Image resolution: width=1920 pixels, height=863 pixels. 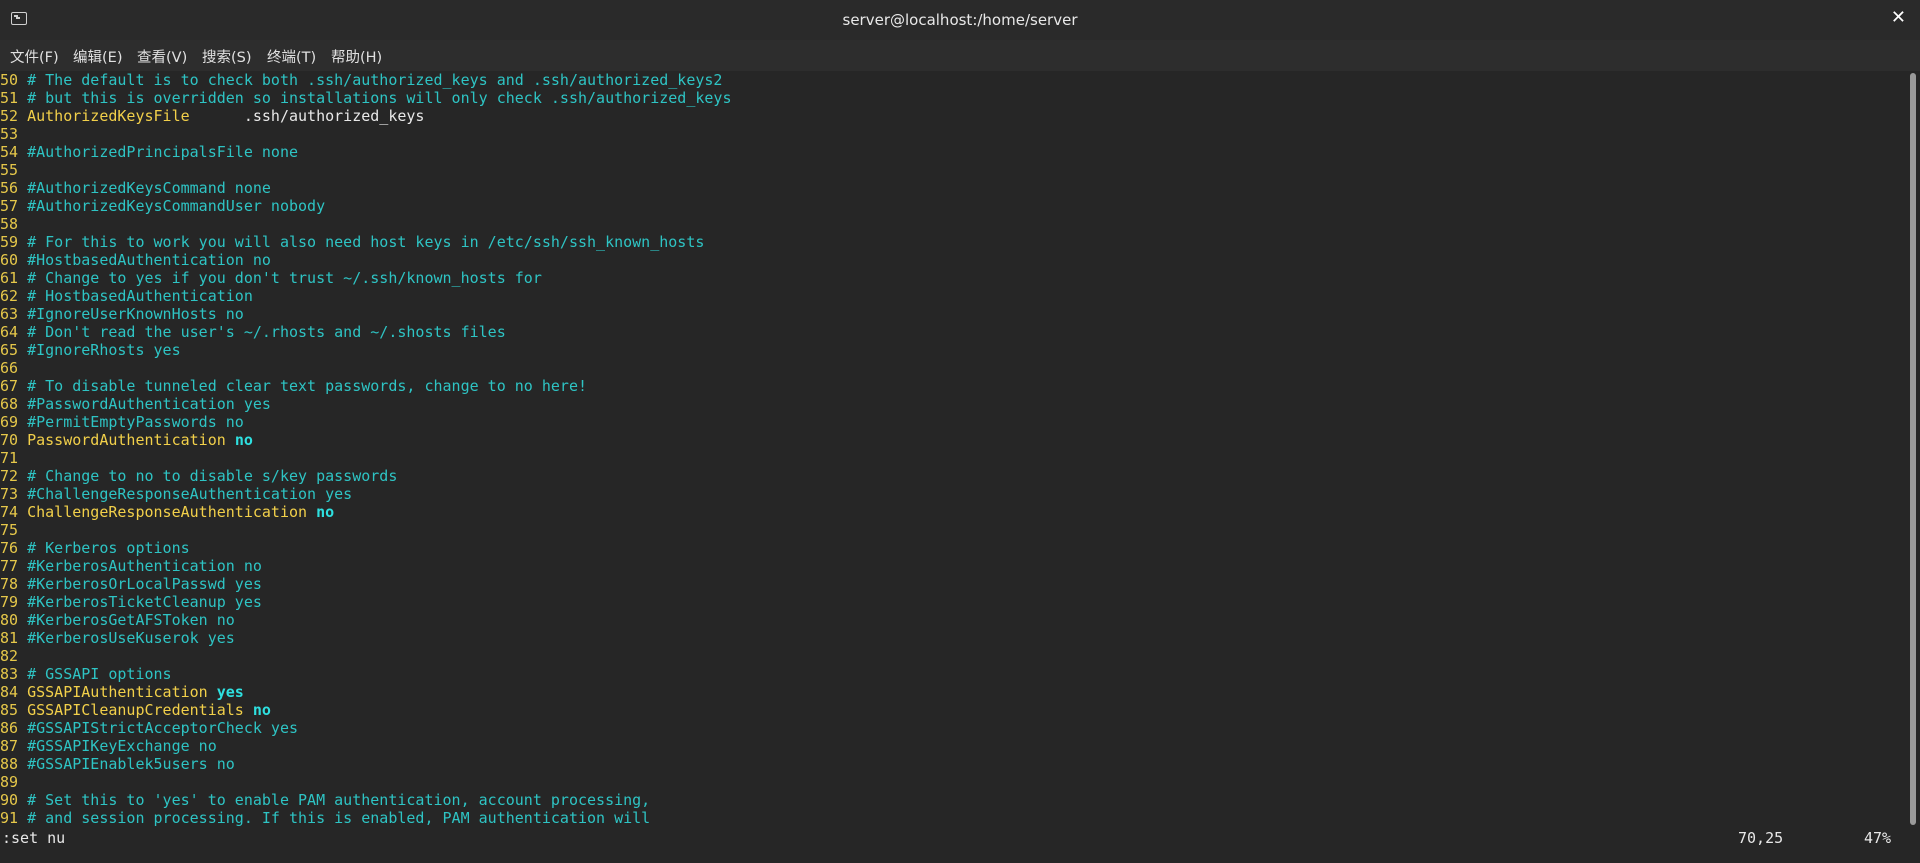 What do you see at coordinates (366, 638) in the screenshot?
I see `code-line: 81 #KerberosUseKuserok yes` at bounding box center [366, 638].